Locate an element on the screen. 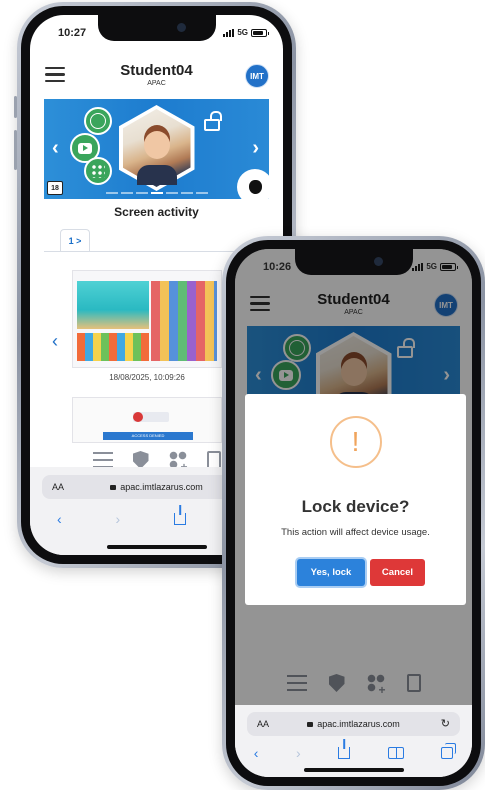 This screenshot has width=485, height=790. safari-nav: ‹ › is located at coordinates (353, 752).